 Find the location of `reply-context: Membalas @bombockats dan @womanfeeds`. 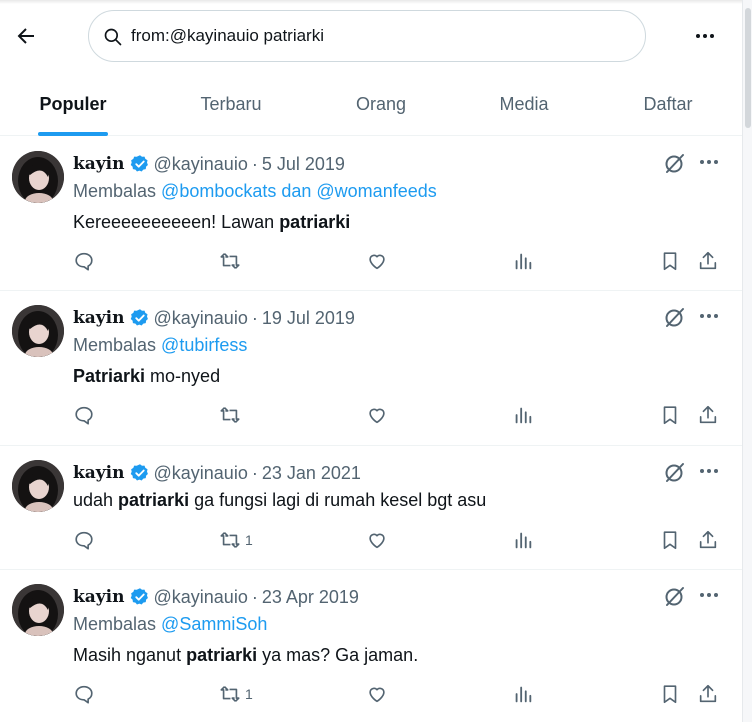

reply-context: Membalas @bombockats dan @womanfeeds is located at coordinates (255, 191).